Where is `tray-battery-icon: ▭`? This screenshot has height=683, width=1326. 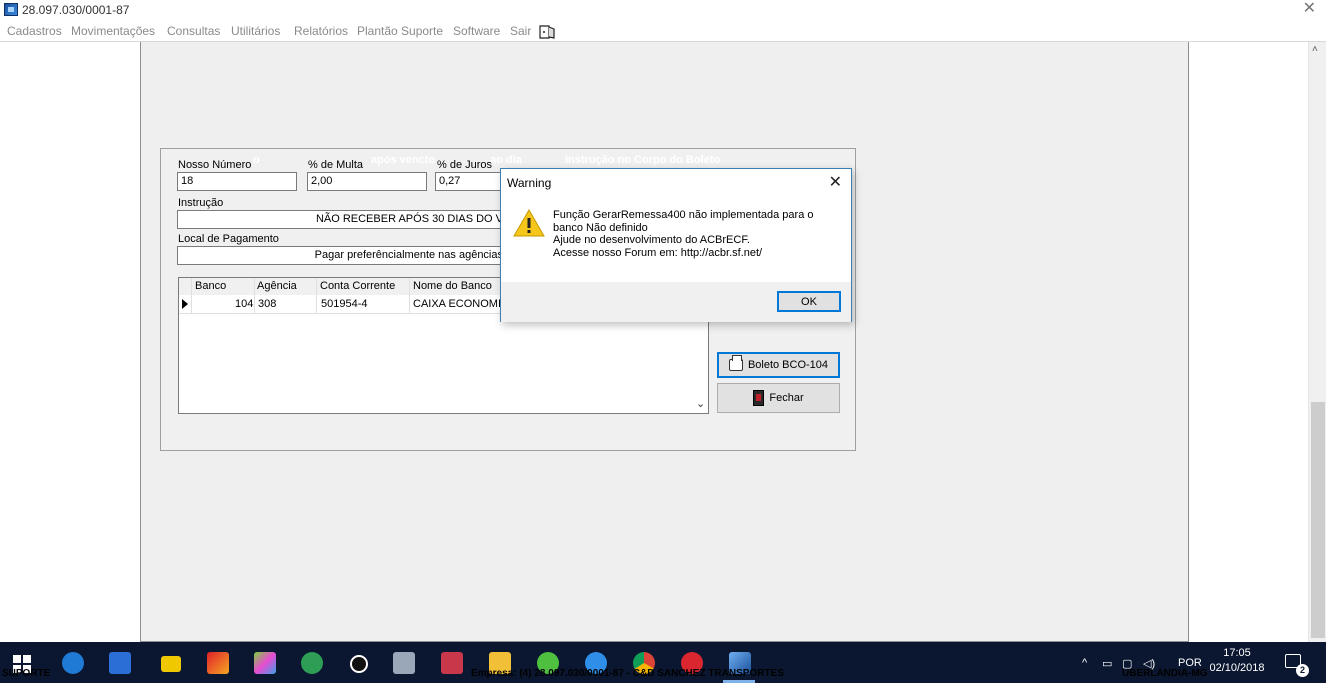
tray-battery-icon: ▭ is located at coordinates (1107, 663).